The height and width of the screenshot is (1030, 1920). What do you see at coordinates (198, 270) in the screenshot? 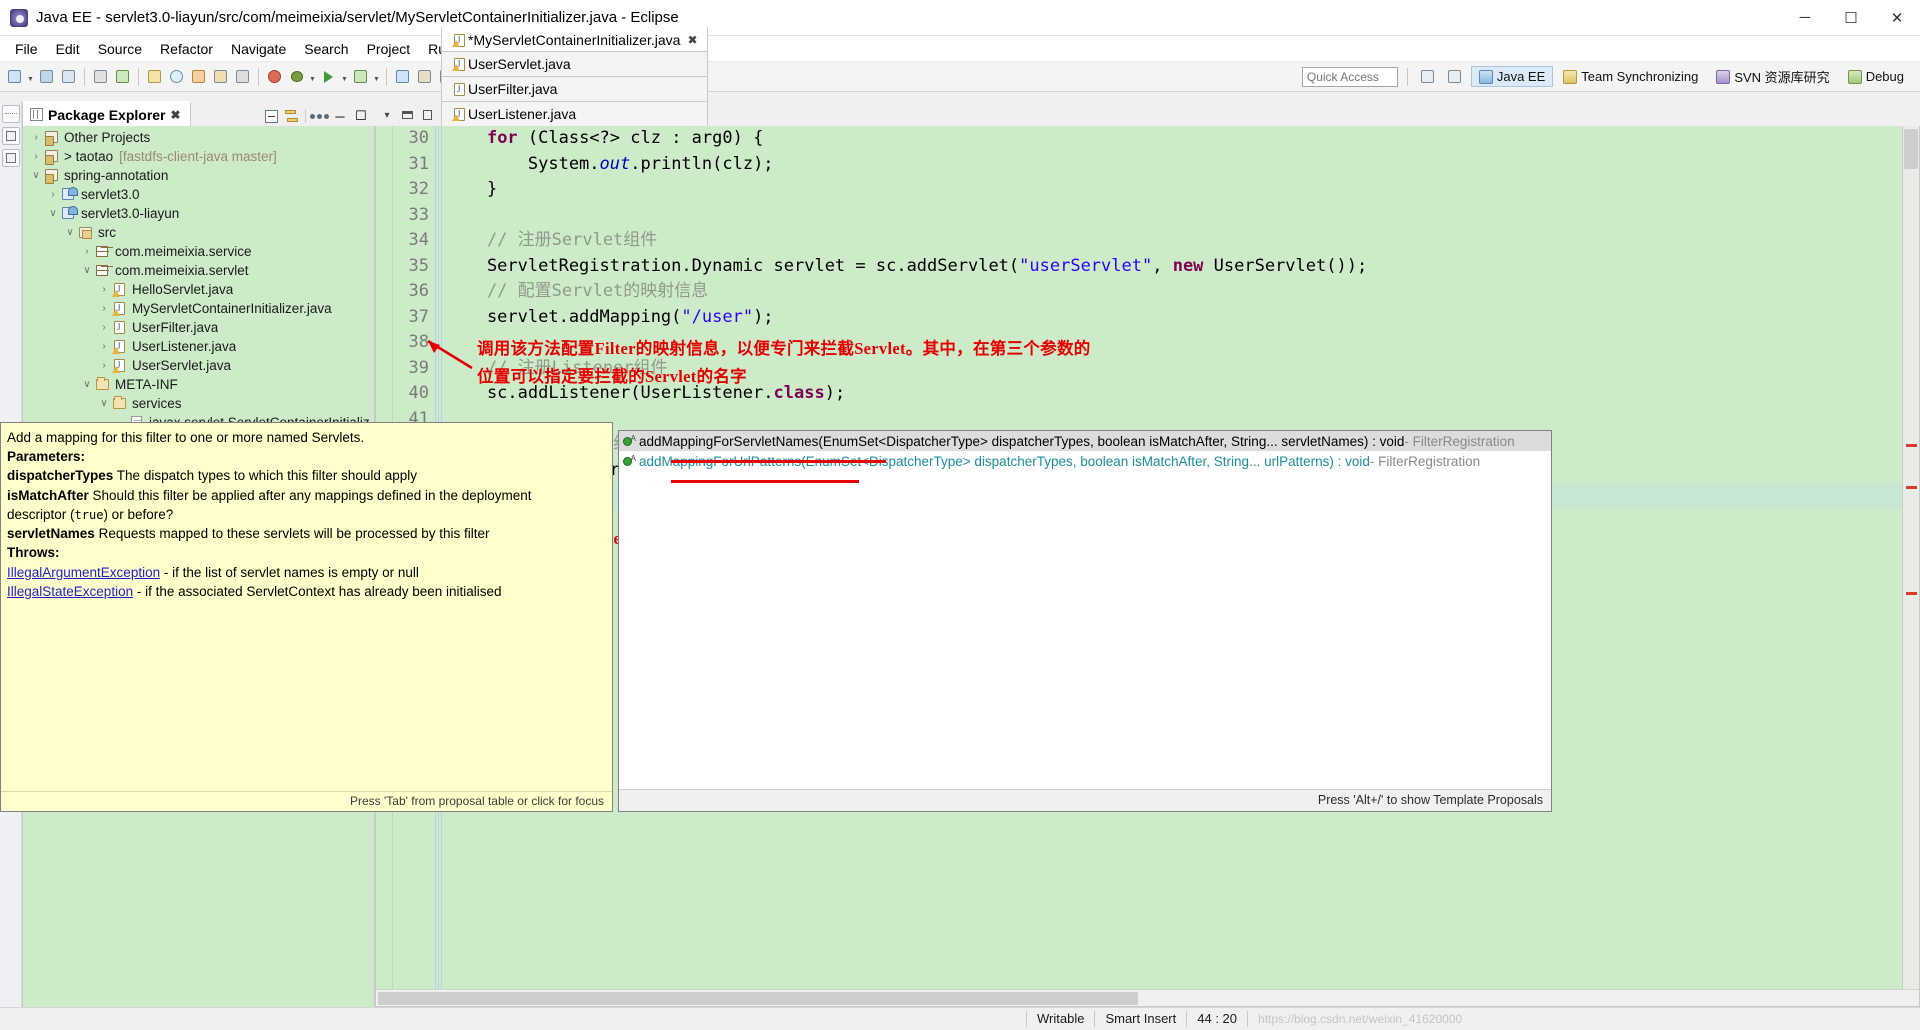
I see `tree-item-com.meimeixia.servlet: ∨ com.meimeixia.servlet` at bounding box center [198, 270].